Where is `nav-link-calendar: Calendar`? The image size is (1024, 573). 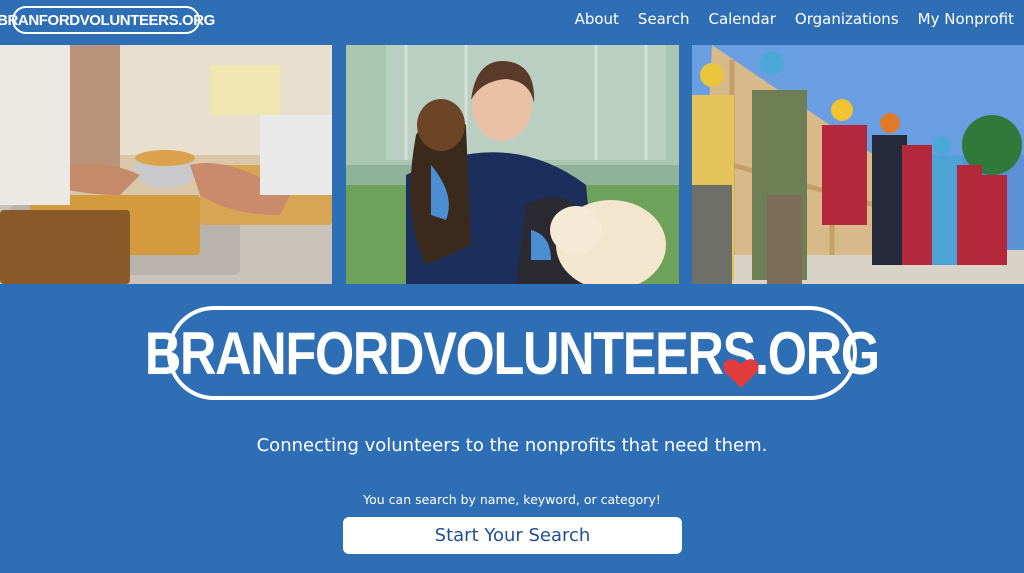
nav-link-calendar: Calendar is located at coordinates (741, 19).